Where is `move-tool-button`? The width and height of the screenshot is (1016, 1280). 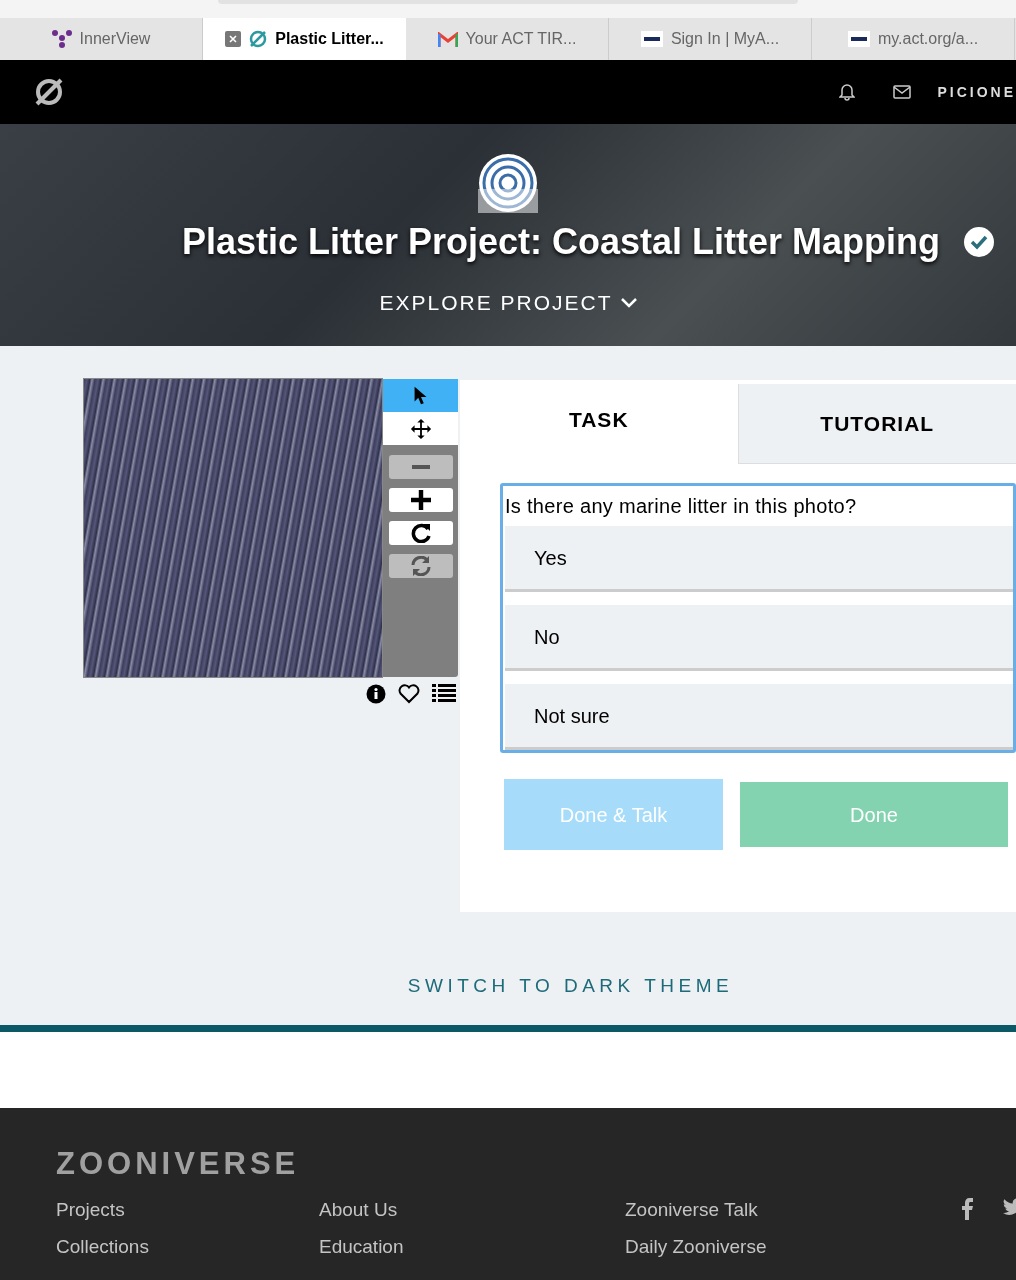 move-tool-button is located at coordinates (420, 428).